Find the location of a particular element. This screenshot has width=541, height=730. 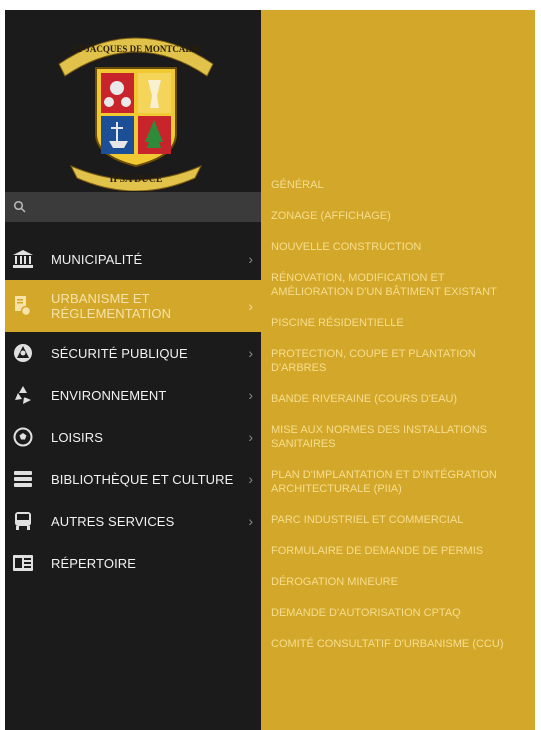

nav-label: URBANISME ET RÉGLEMENTATION is located at coordinates (111, 306).